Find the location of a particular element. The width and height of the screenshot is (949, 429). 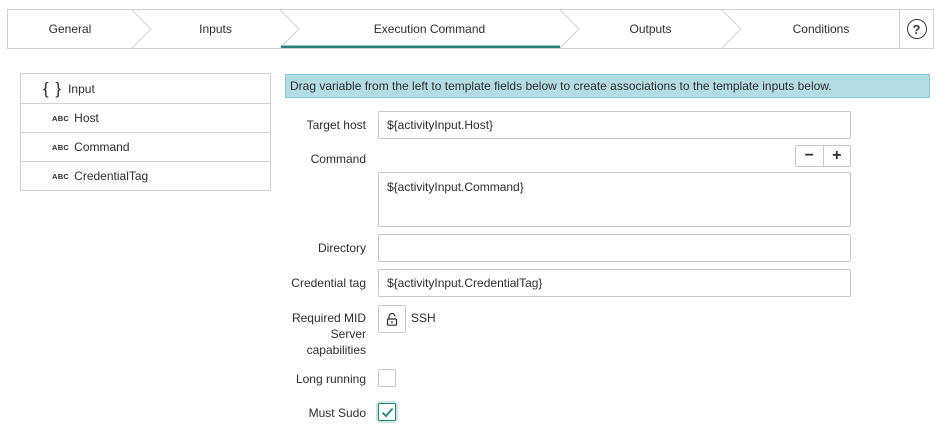

directory-label: Directory is located at coordinates (341, 248).